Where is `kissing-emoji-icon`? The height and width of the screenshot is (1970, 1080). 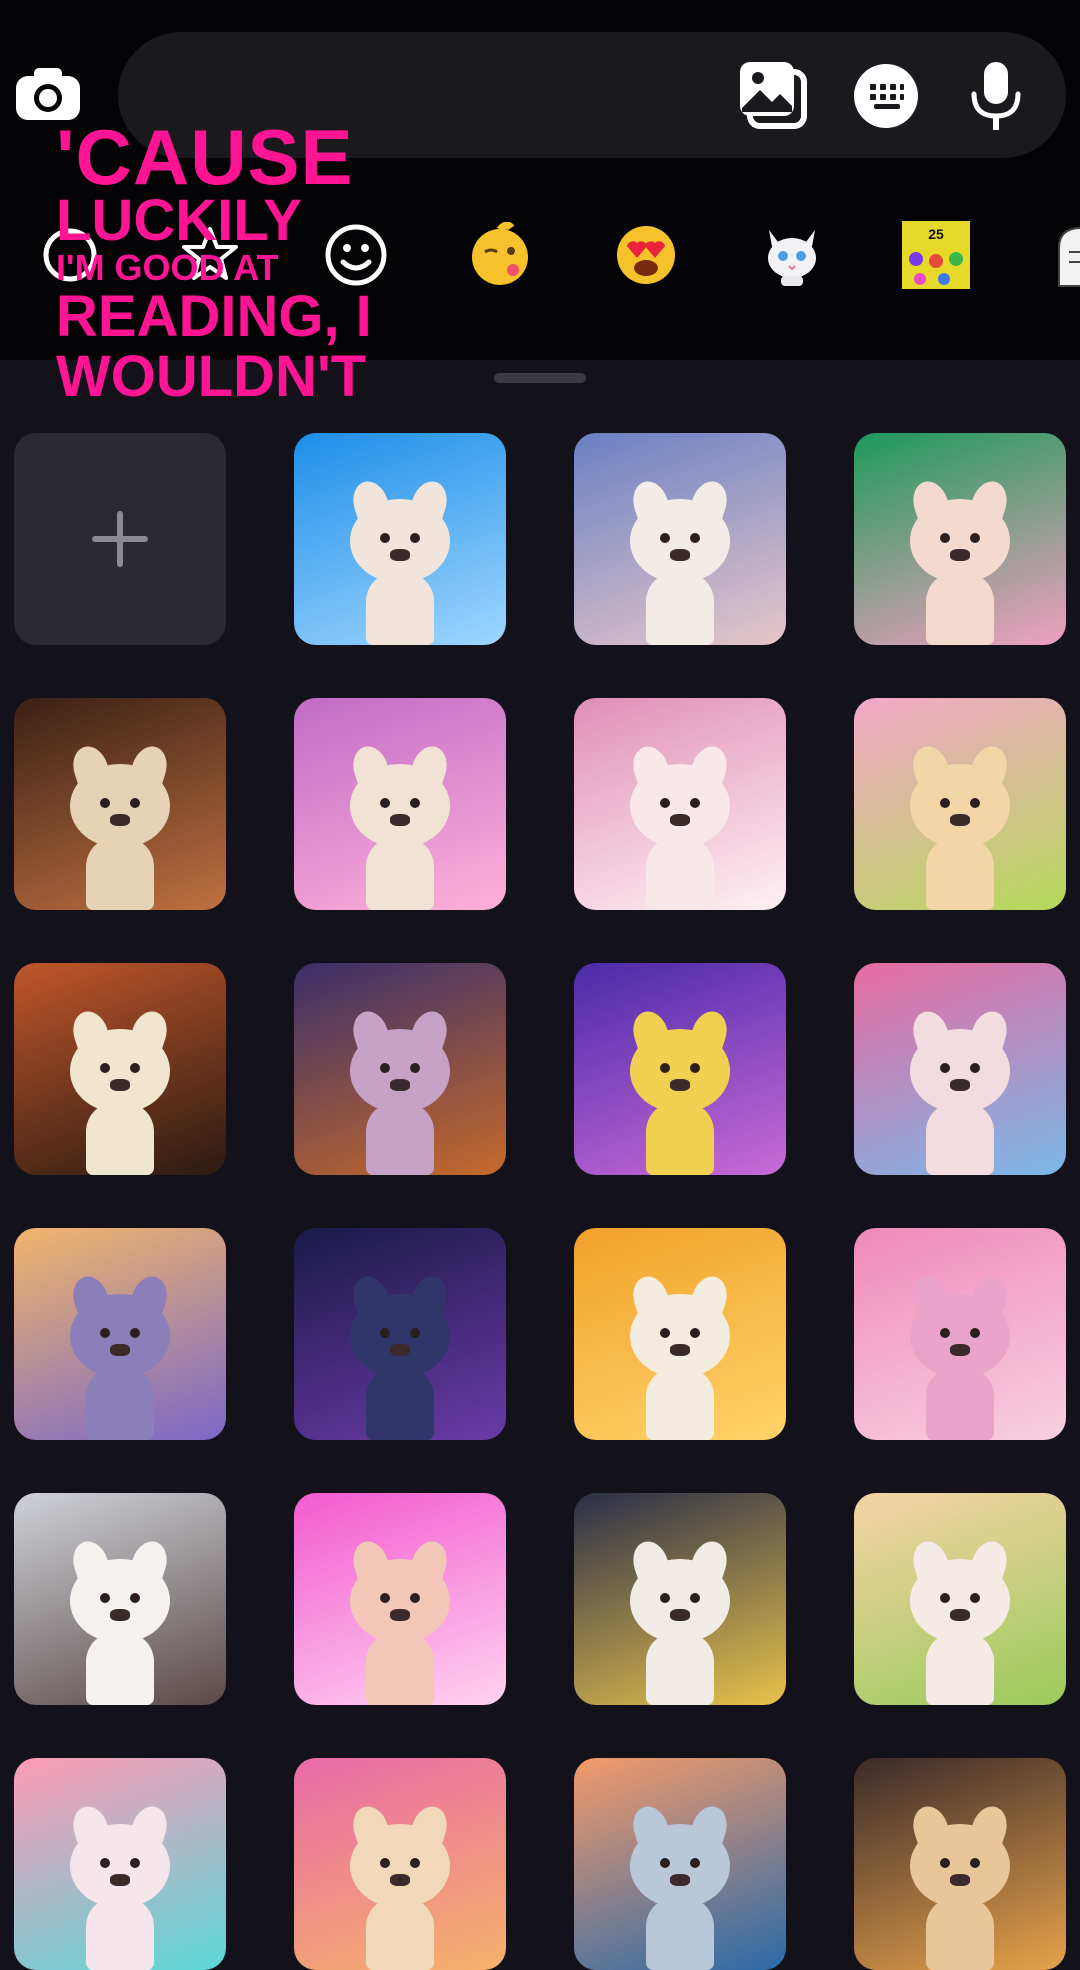 kissing-emoji-icon is located at coordinates (500, 253).